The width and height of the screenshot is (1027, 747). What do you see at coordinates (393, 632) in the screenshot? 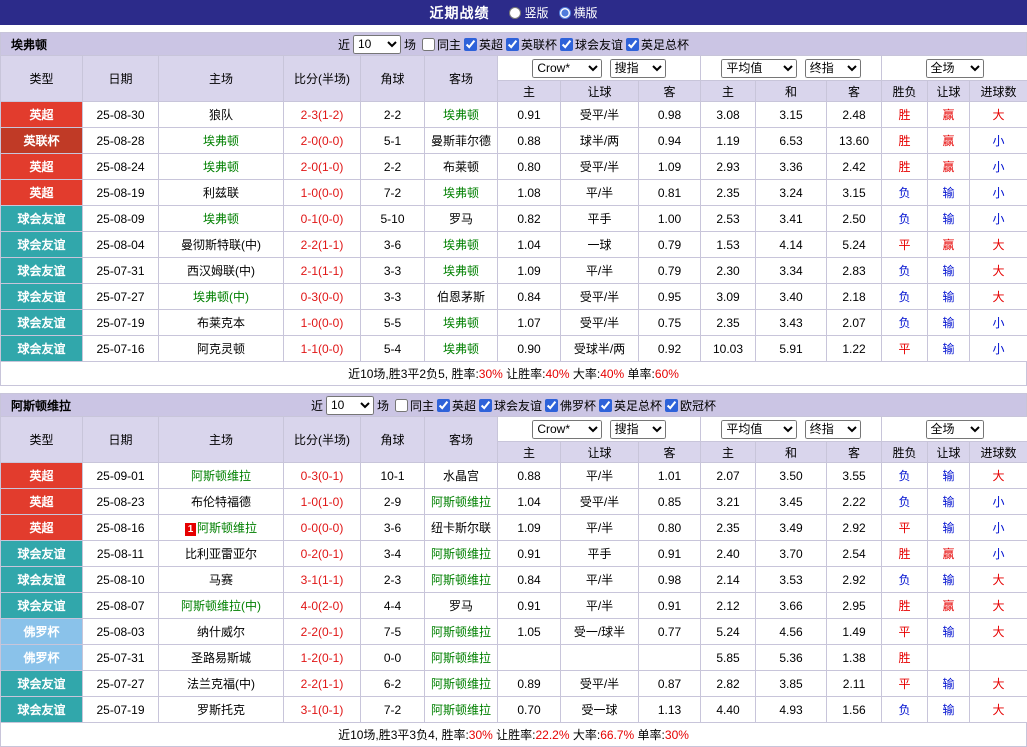
I see `corner-count: 7-5` at bounding box center [393, 632].